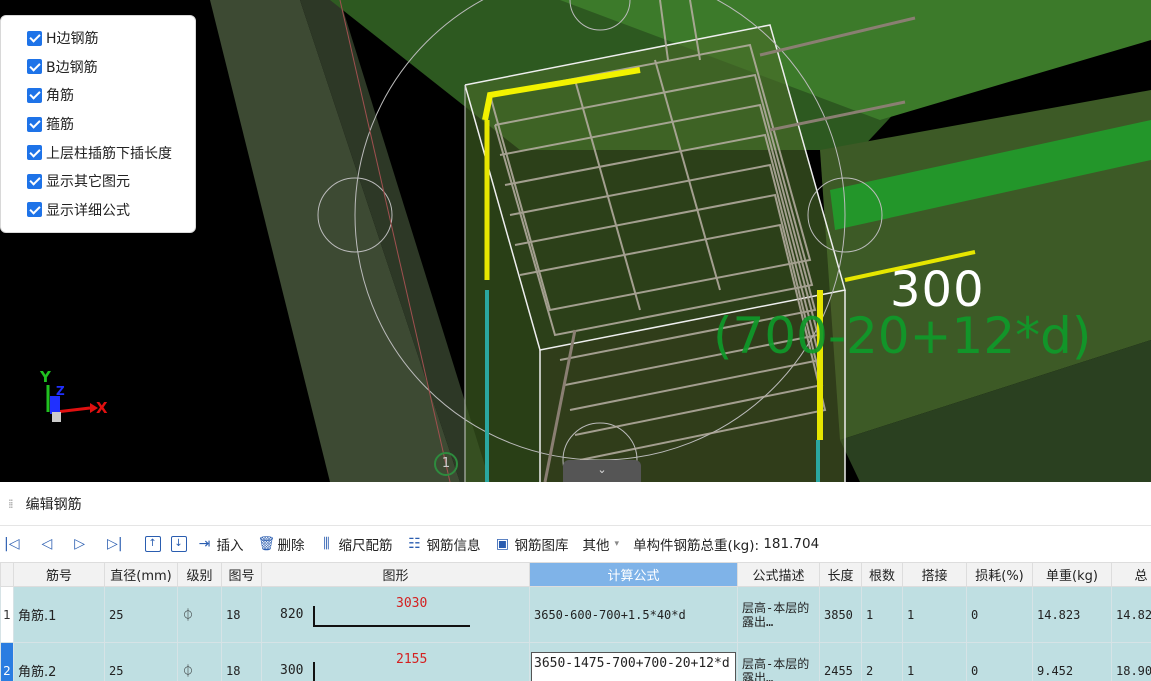 This screenshot has height=681, width=1151. Describe the element at coordinates (633, 666) in the screenshot. I see `formula-editor: 3650-1475-700+700-20+12*d` at that location.